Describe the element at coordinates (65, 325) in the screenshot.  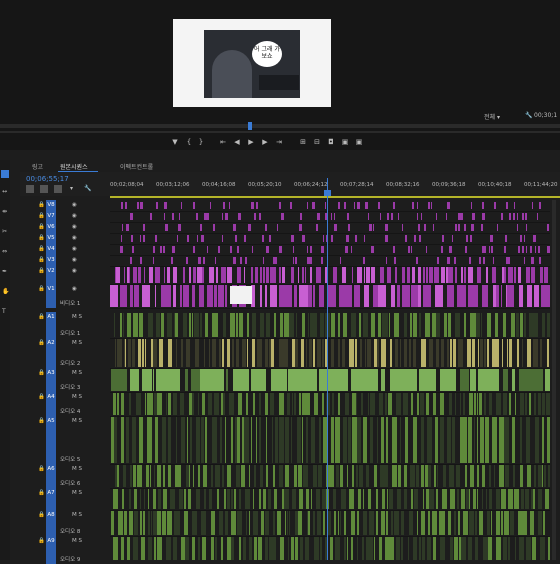
I see `track-header-A1: A1🔒M S오디오 1` at that location.